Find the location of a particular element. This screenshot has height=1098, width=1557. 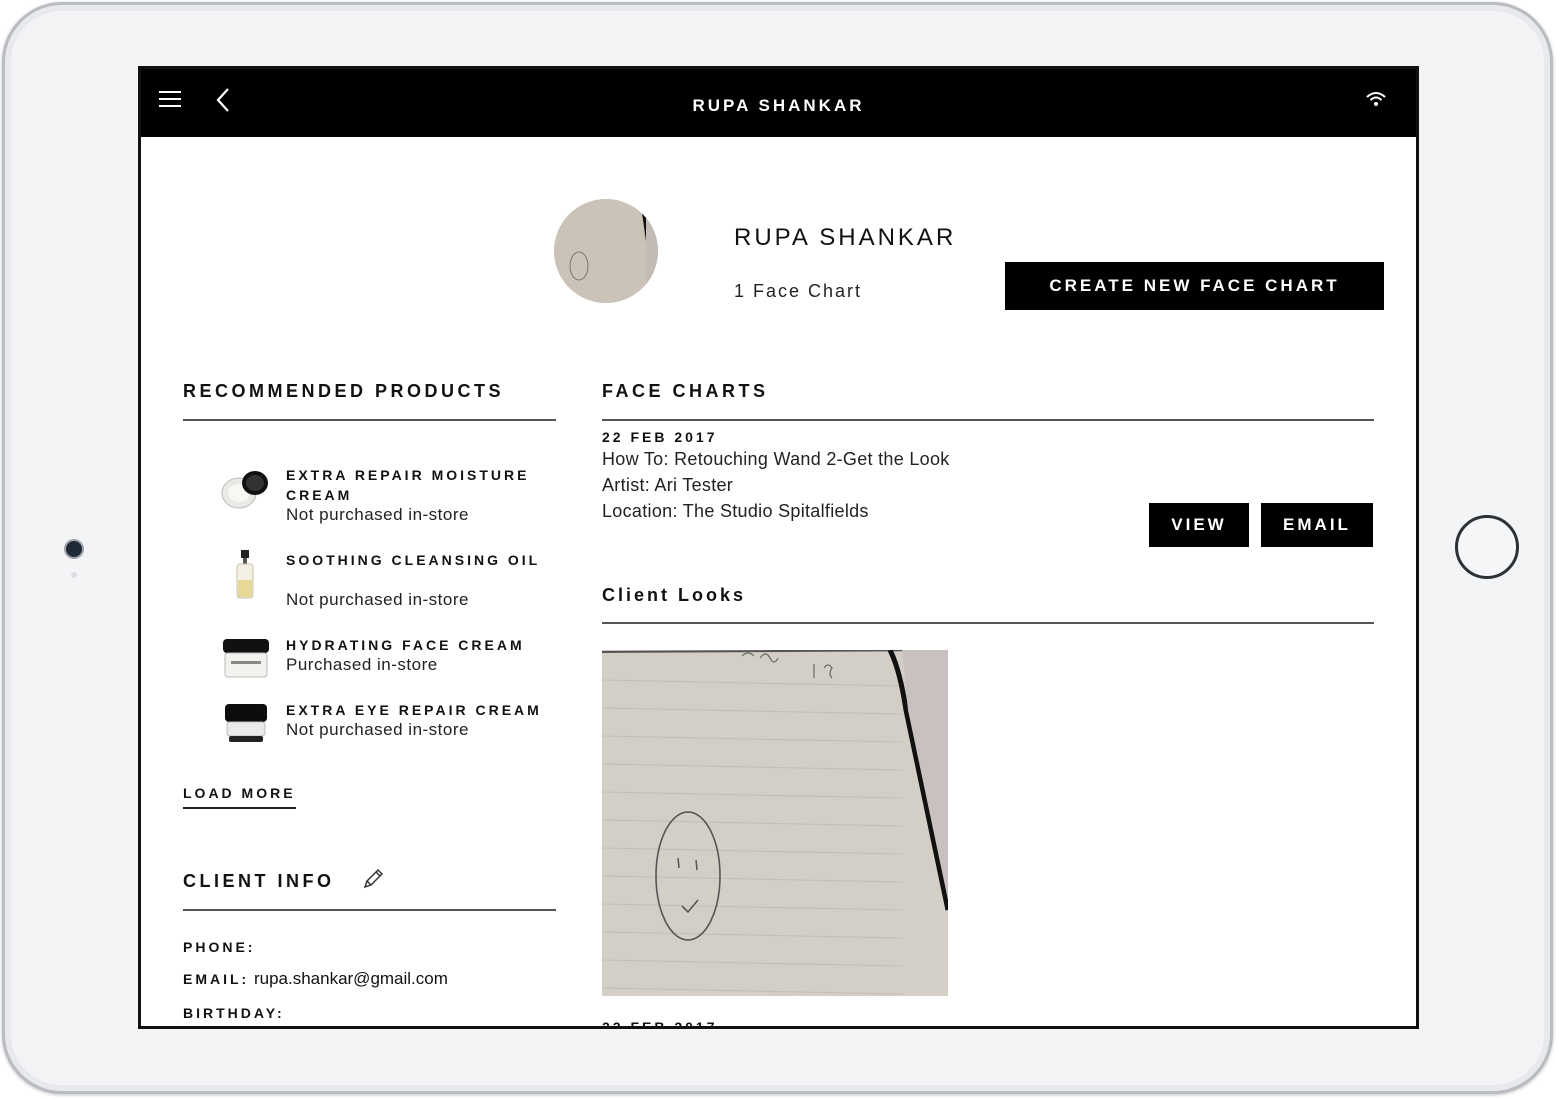

face-chart-how-to: How To: Retouching Wand 2-Get the Look is located at coordinates (776, 459).